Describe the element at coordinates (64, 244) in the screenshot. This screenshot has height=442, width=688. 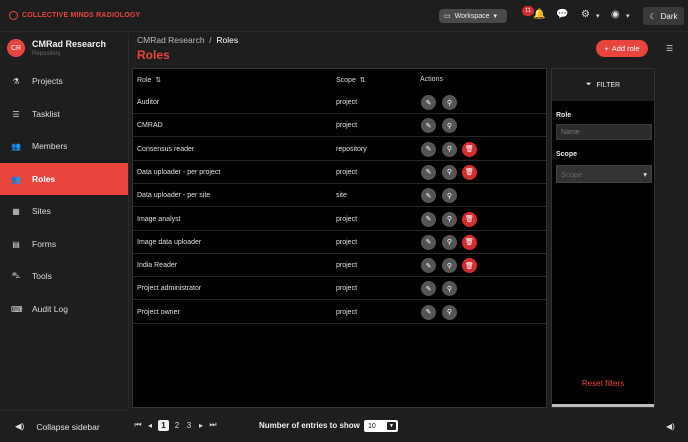
I see `sidebar-item-forms: ▤ Forms` at that location.